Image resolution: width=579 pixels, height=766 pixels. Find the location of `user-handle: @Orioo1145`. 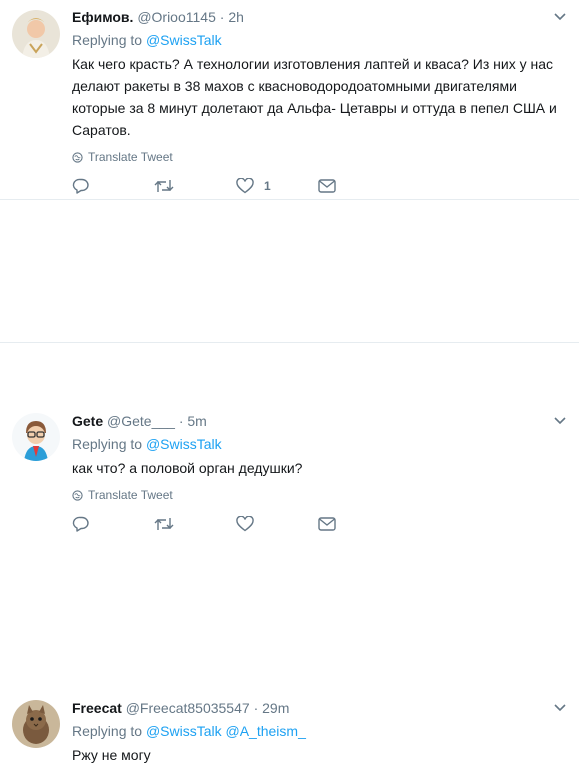

user-handle: @Orioo1145 is located at coordinates (176, 17).